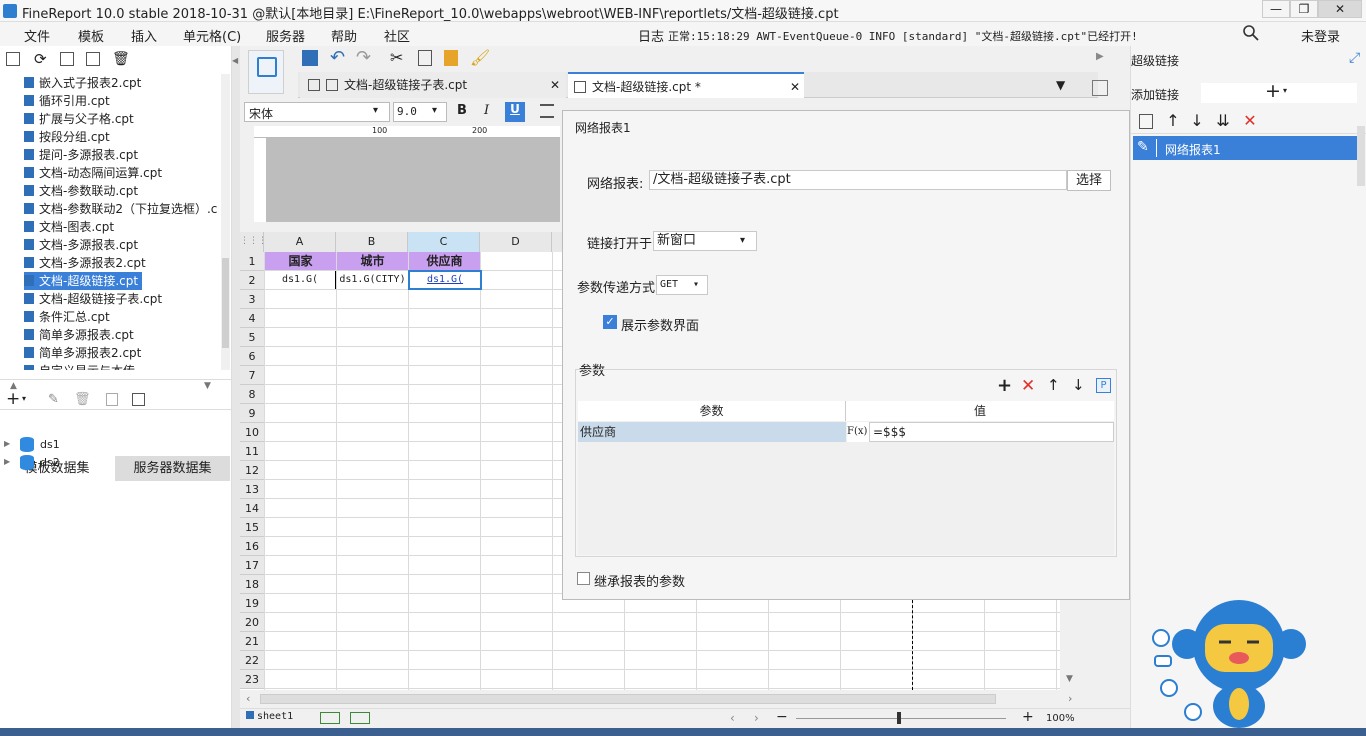  I want to click on link-list-item: ✎ 网络报表1, so click(1245, 148).